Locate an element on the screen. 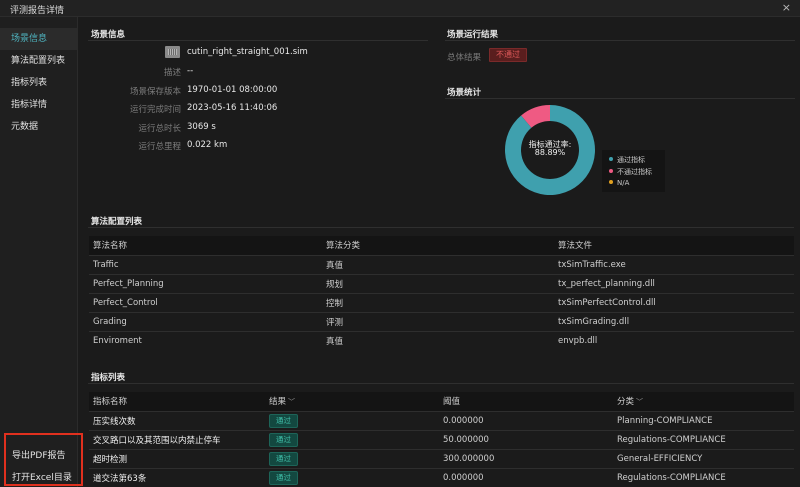  field-value: 3069 s is located at coordinates (201, 127).